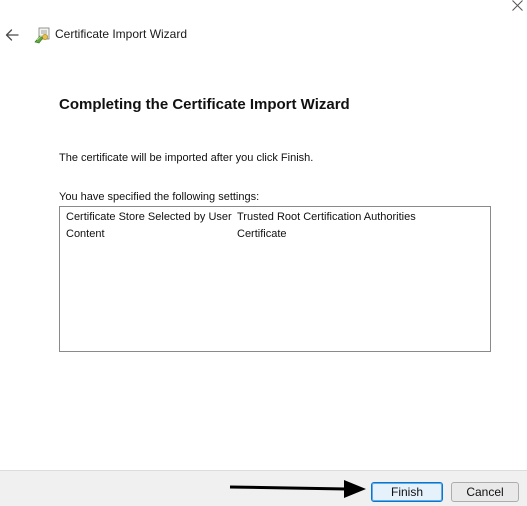 The image size is (527, 506). I want to click on finish-button: Finish, so click(407, 492).